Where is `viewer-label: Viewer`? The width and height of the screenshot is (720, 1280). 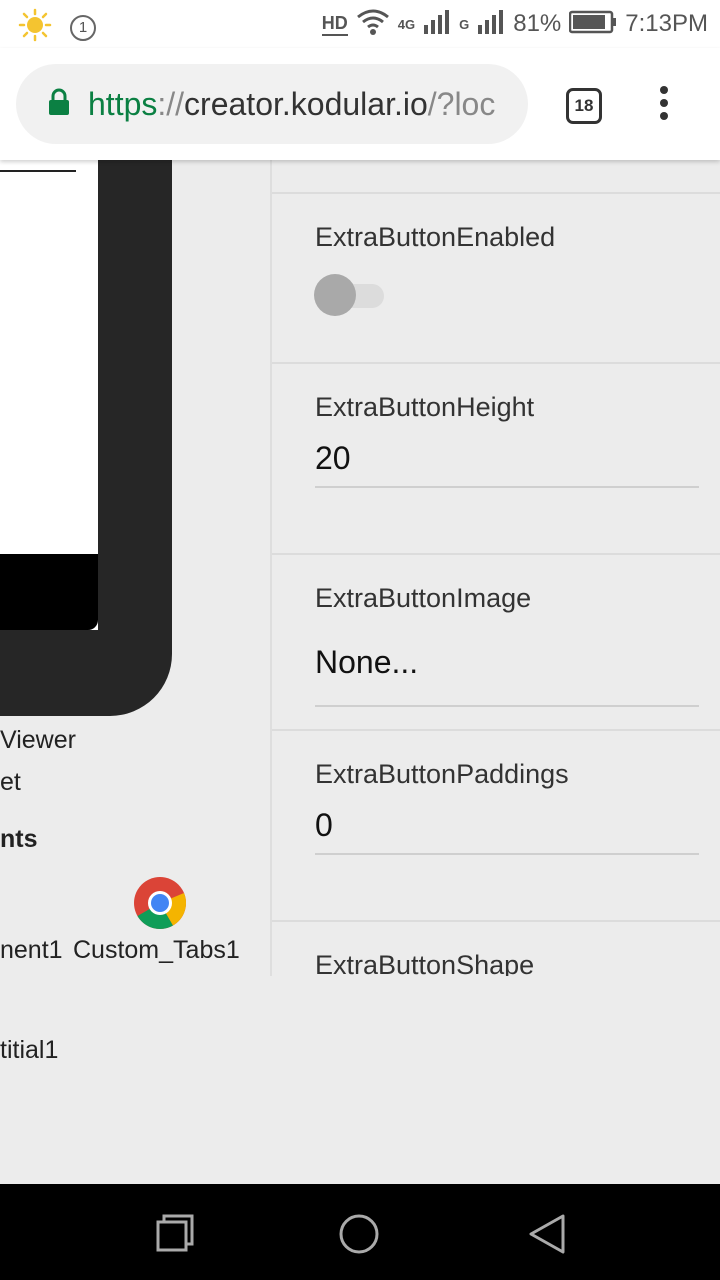
viewer-label: Viewer is located at coordinates (38, 740).